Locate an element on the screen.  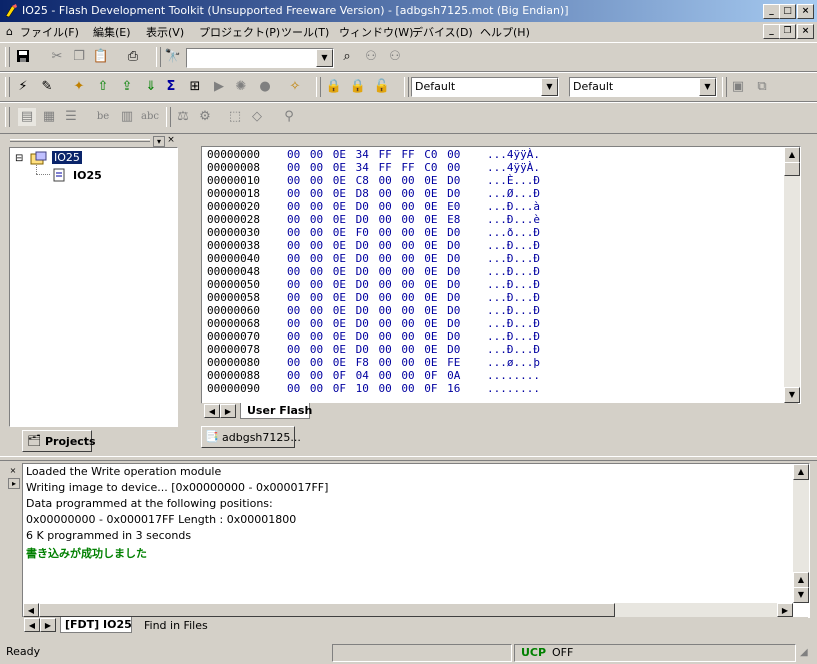
hex-ascii: ...Ø...Ð is located at coordinates (513, 193).